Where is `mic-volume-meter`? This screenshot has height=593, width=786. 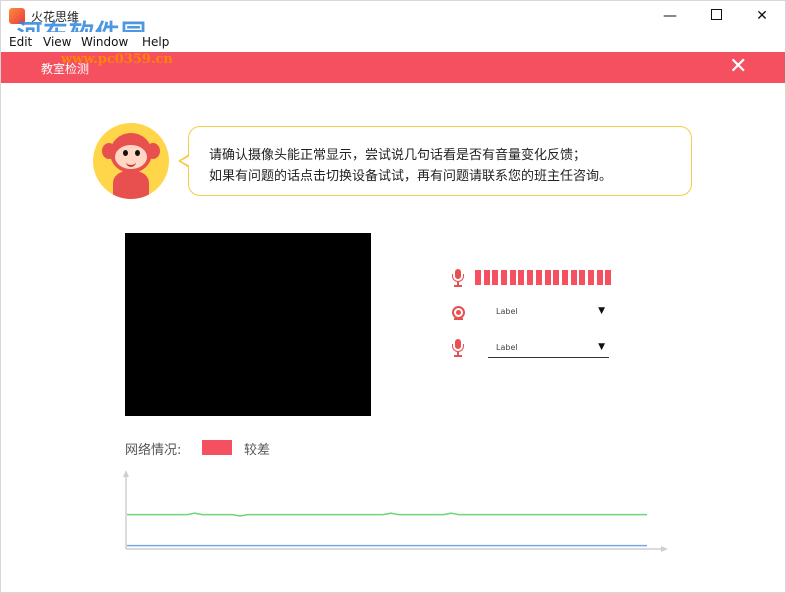 mic-volume-meter is located at coordinates (543, 277).